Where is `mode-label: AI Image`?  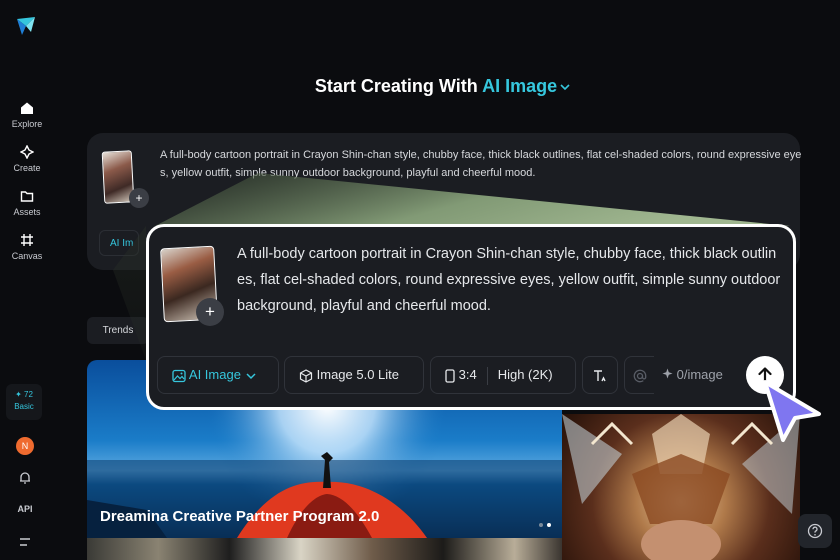 mode-label: AI Image is located at coordinates (214, 374).